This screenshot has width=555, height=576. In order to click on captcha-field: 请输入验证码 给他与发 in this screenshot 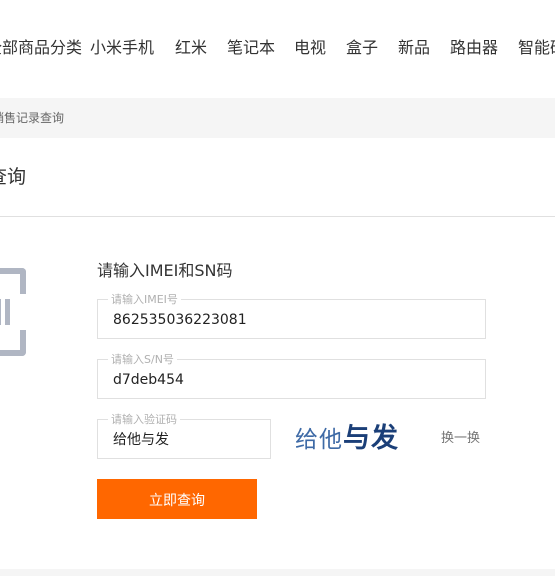, I will do `click(184, 436)`.